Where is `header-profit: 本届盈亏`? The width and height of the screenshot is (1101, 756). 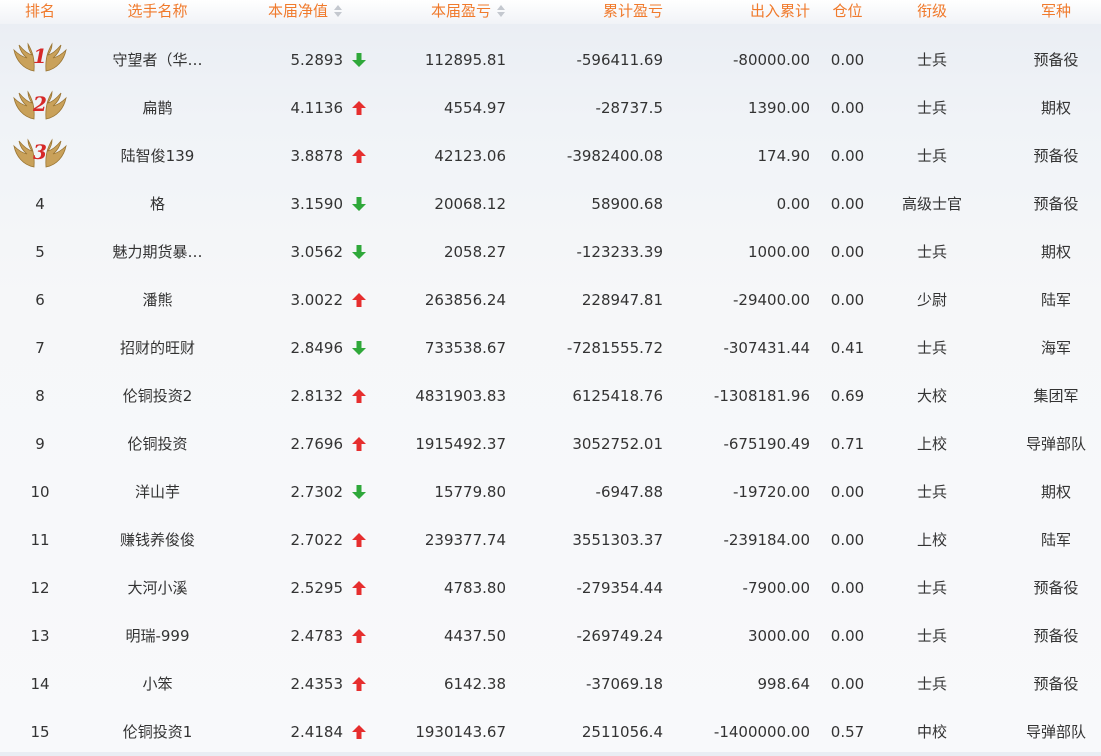
header-profit: 本届盈亏 is located at coordinates (443, 11).